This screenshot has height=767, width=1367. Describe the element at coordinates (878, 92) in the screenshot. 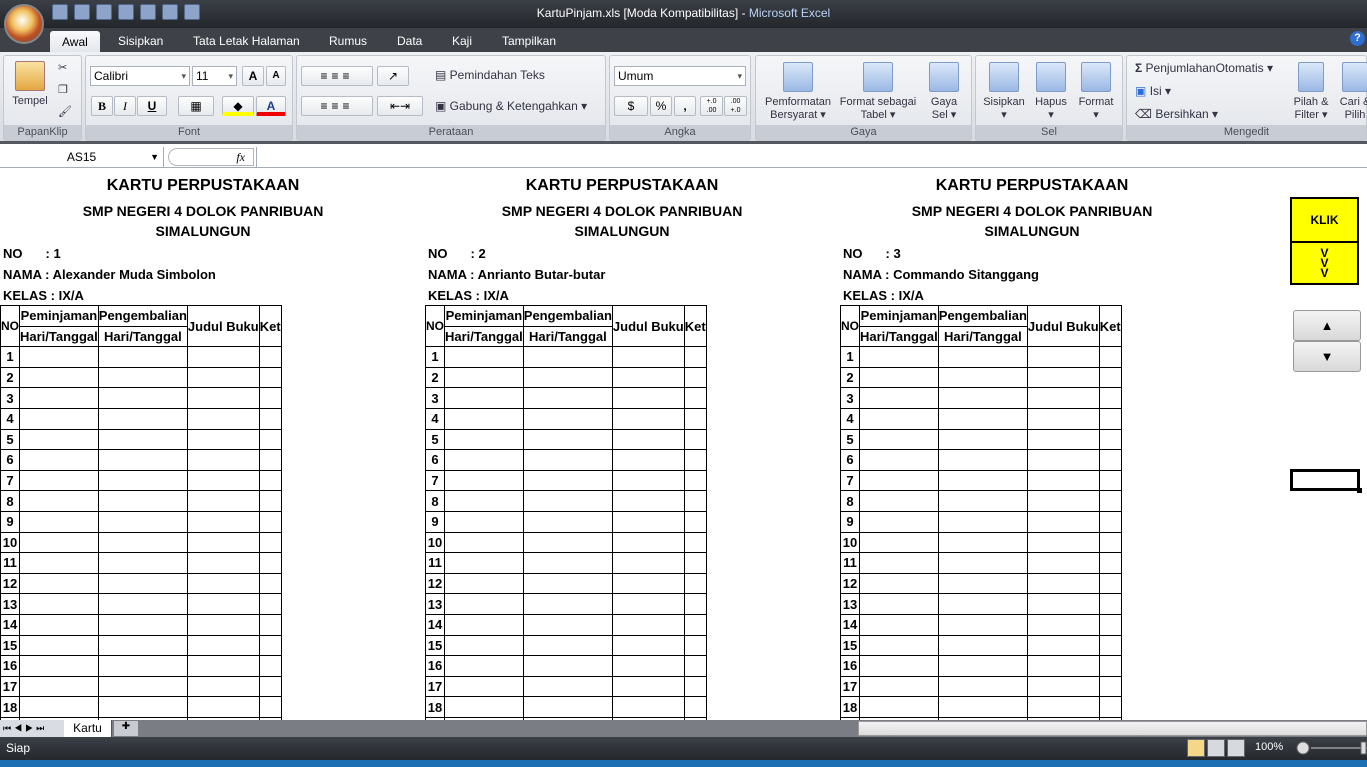

I see `format-as-table-button: Format sebagai Tabel ▾` at that location.